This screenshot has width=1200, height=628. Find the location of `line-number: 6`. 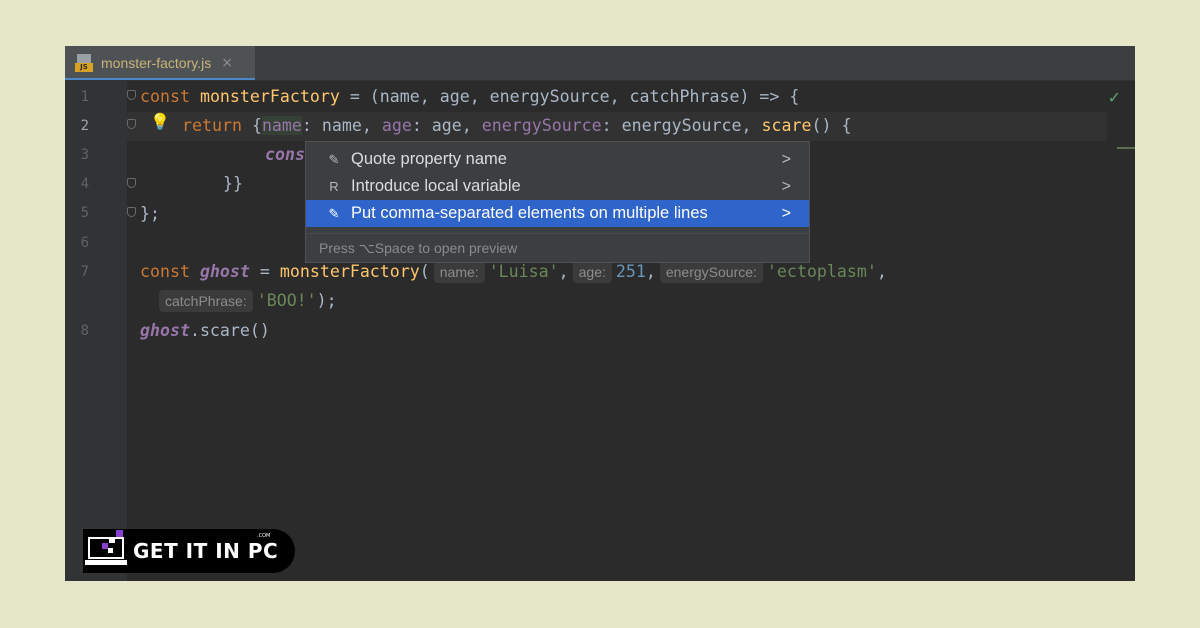

line-number: 6 is located at coordinates (84, 243).